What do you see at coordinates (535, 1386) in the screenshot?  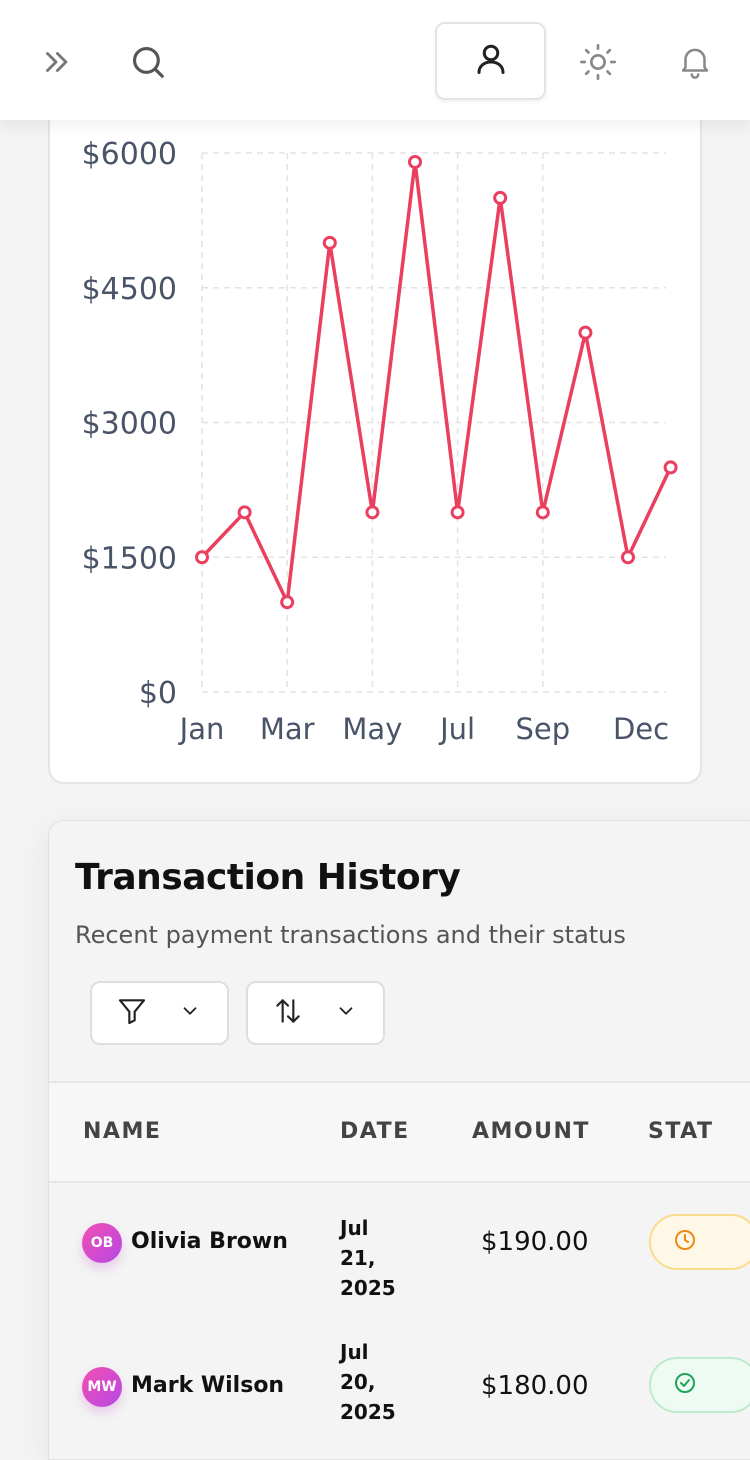 I see `transaction-amount: $180.00` at bounding box center [535, 1386].